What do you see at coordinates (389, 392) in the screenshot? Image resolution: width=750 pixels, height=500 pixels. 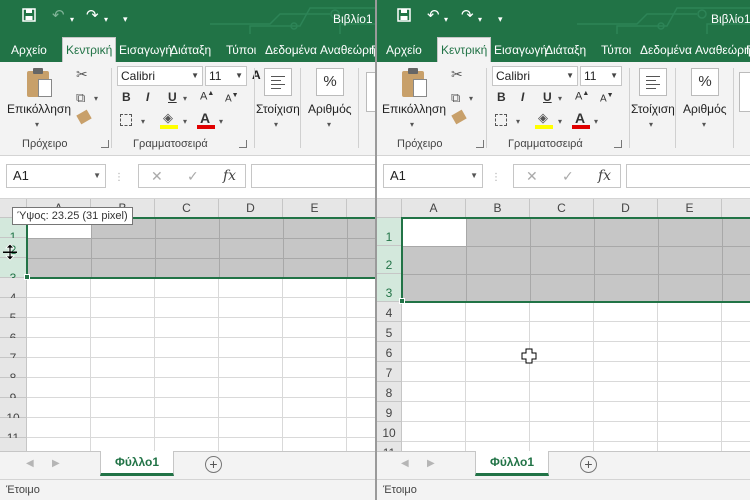 I see `row-header-8: 8` at bounding box center [389, 392].